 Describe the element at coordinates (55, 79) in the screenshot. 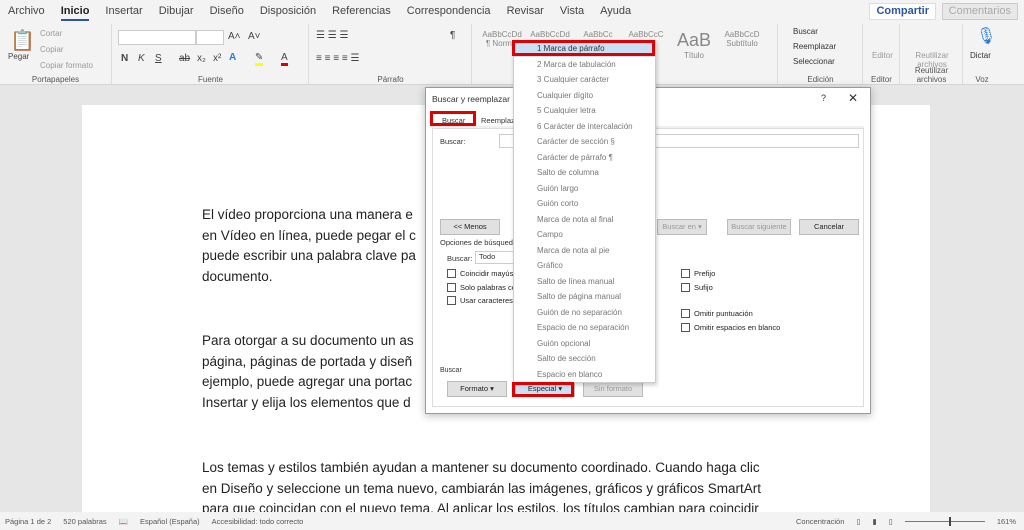

I see `clipboard-label: Portapapeles` at that location.